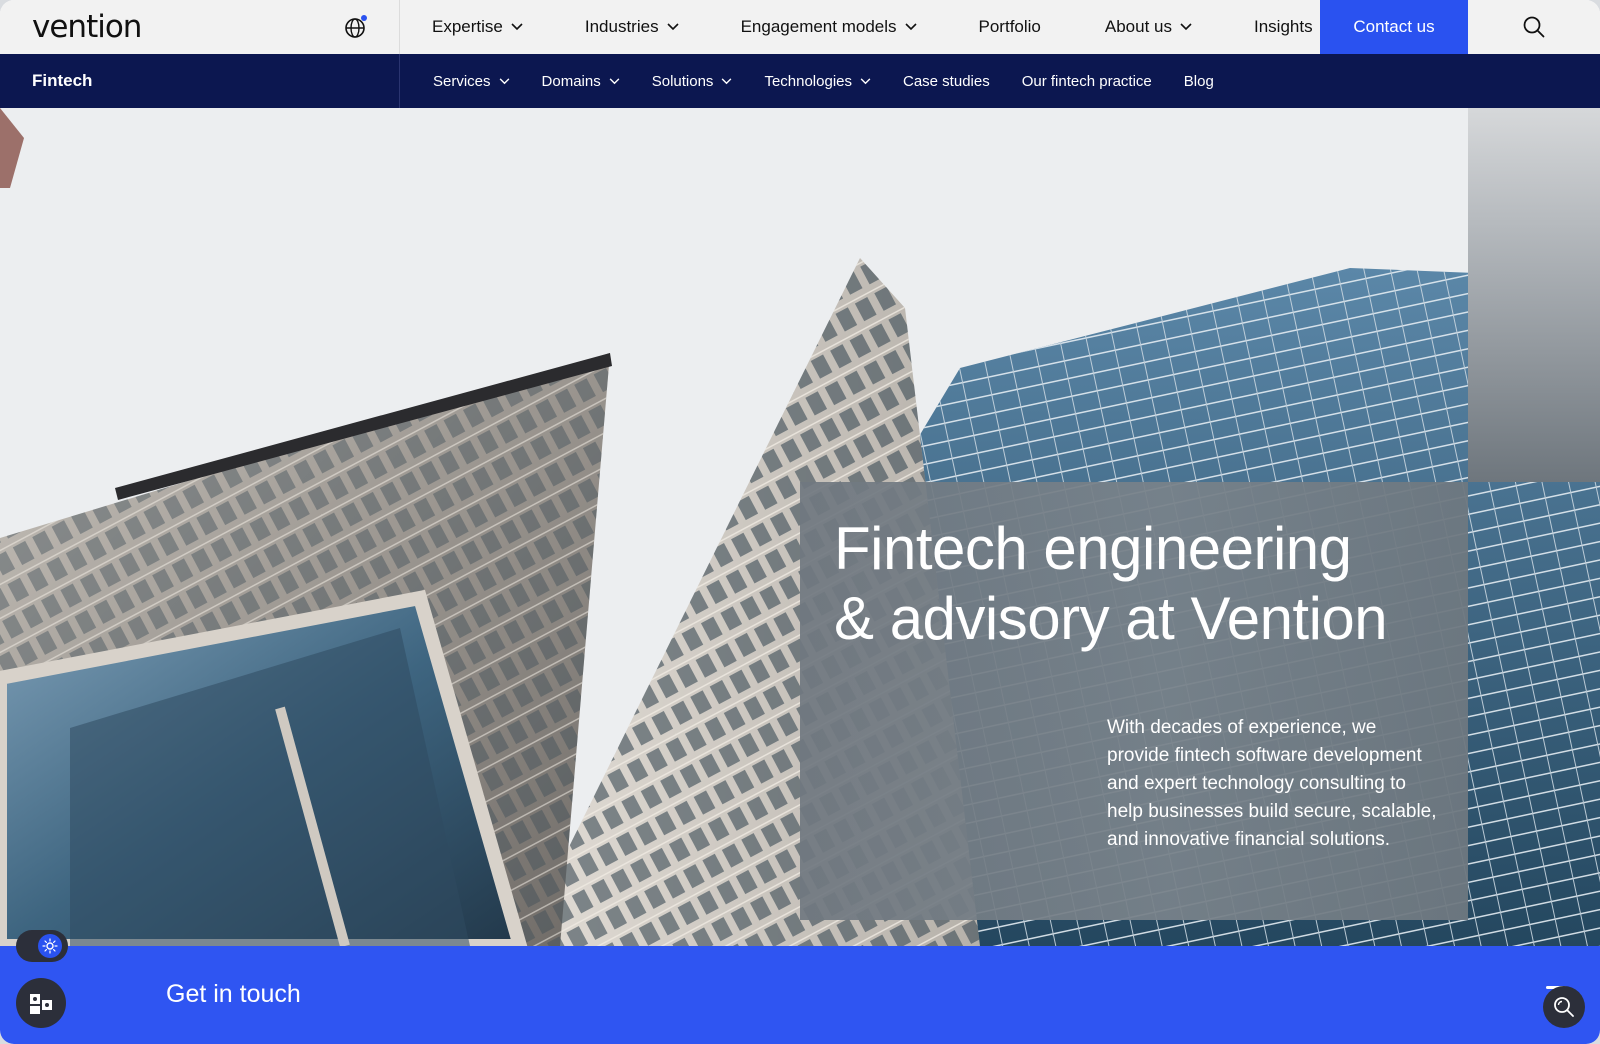  I want to click on subnav-item-label: Technologies, so click(808, 81).